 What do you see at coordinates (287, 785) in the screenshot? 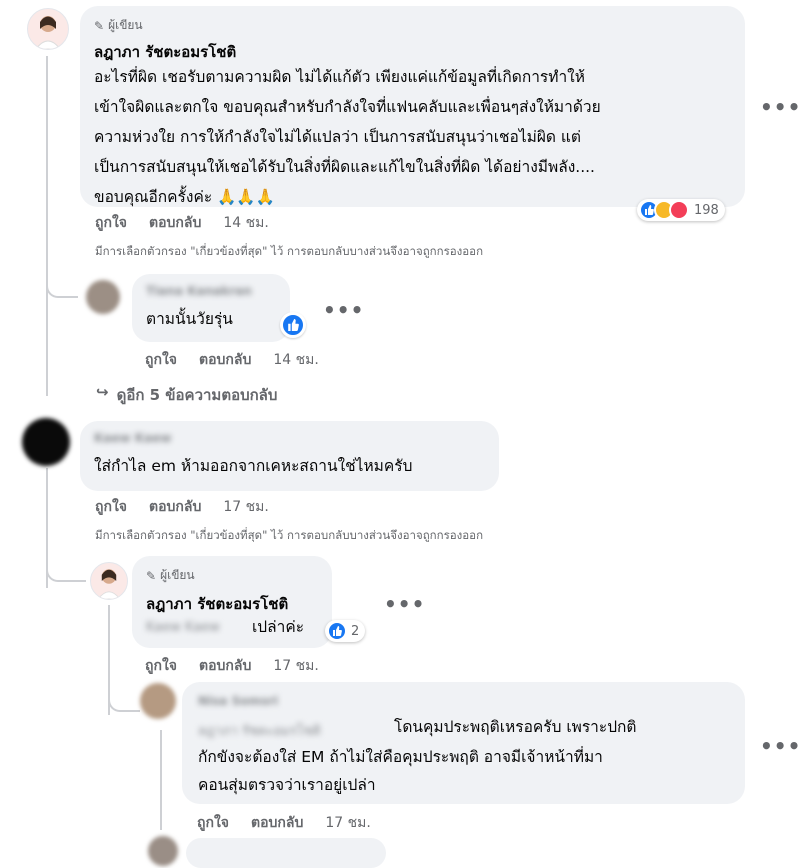
I see `reply-text-line: คอนสุ่มตรวจว่าเราอยู่เปล่า` at bounding box center [287, 785].